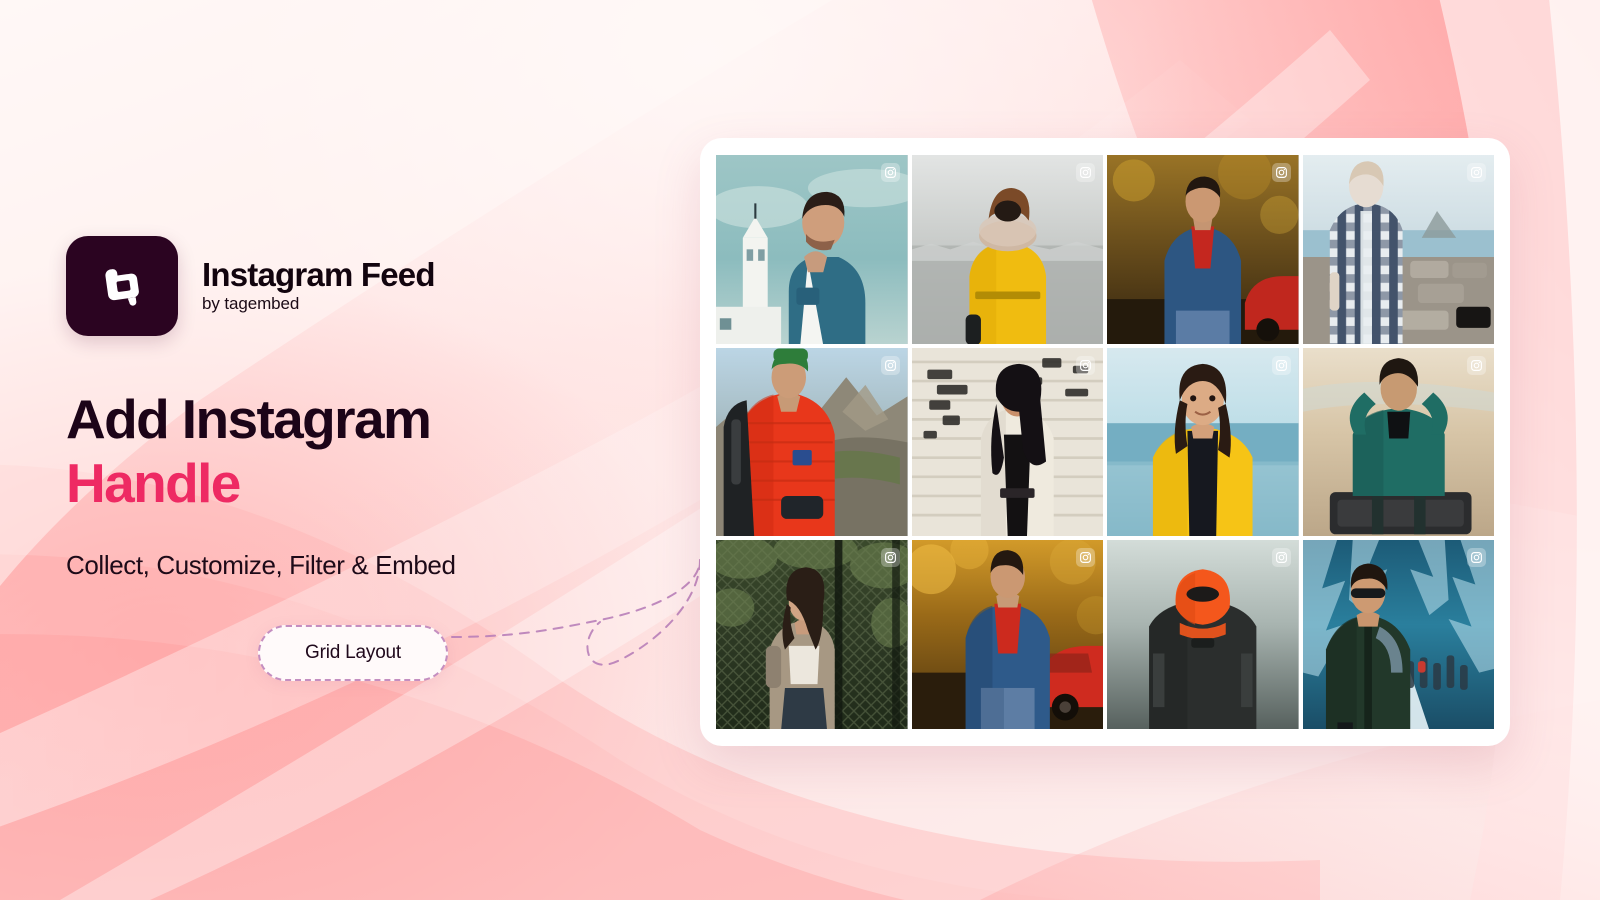 Image resolution: width=1600 pixels, height=900 pixels. Describe the element at coordinates (153, 482) in the screenshot. I see `headline-line-2: Handle` at that location.